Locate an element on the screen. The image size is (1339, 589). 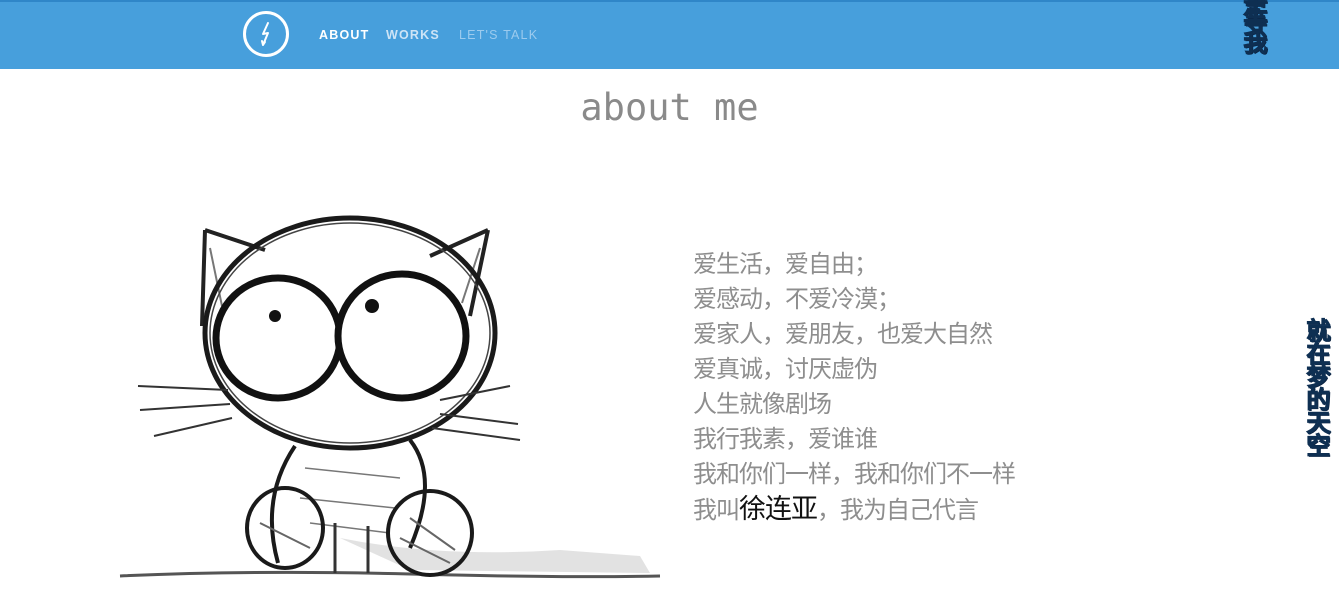
logo-lightning-icon is located at coordinates (266, 34).